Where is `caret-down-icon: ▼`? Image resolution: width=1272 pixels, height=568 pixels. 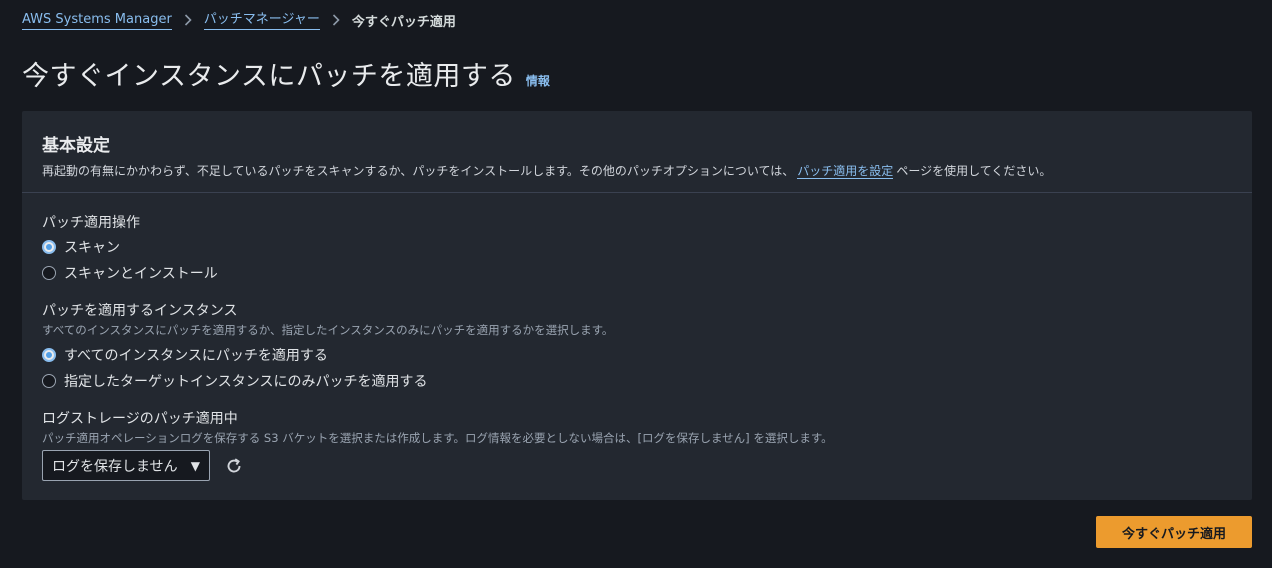 caret-down-icon: ▼ is located at coordinates (195, 465).